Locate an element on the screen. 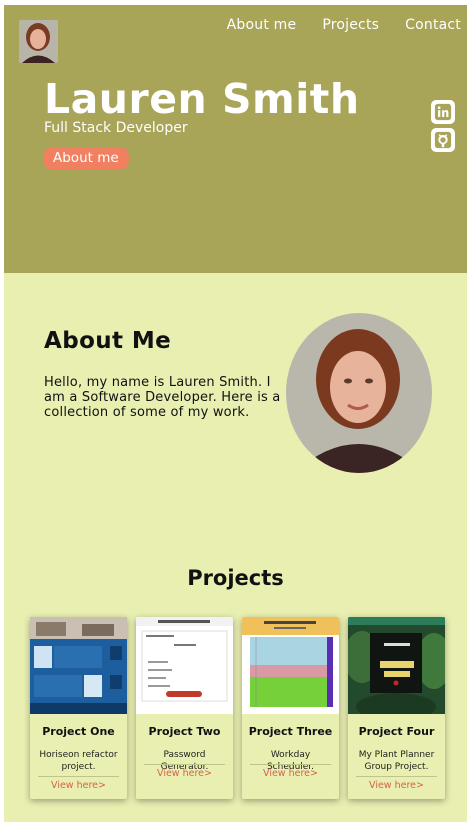 This screenshot has width=472, height=822. profile-portrait is located at coordinates (359, 393).